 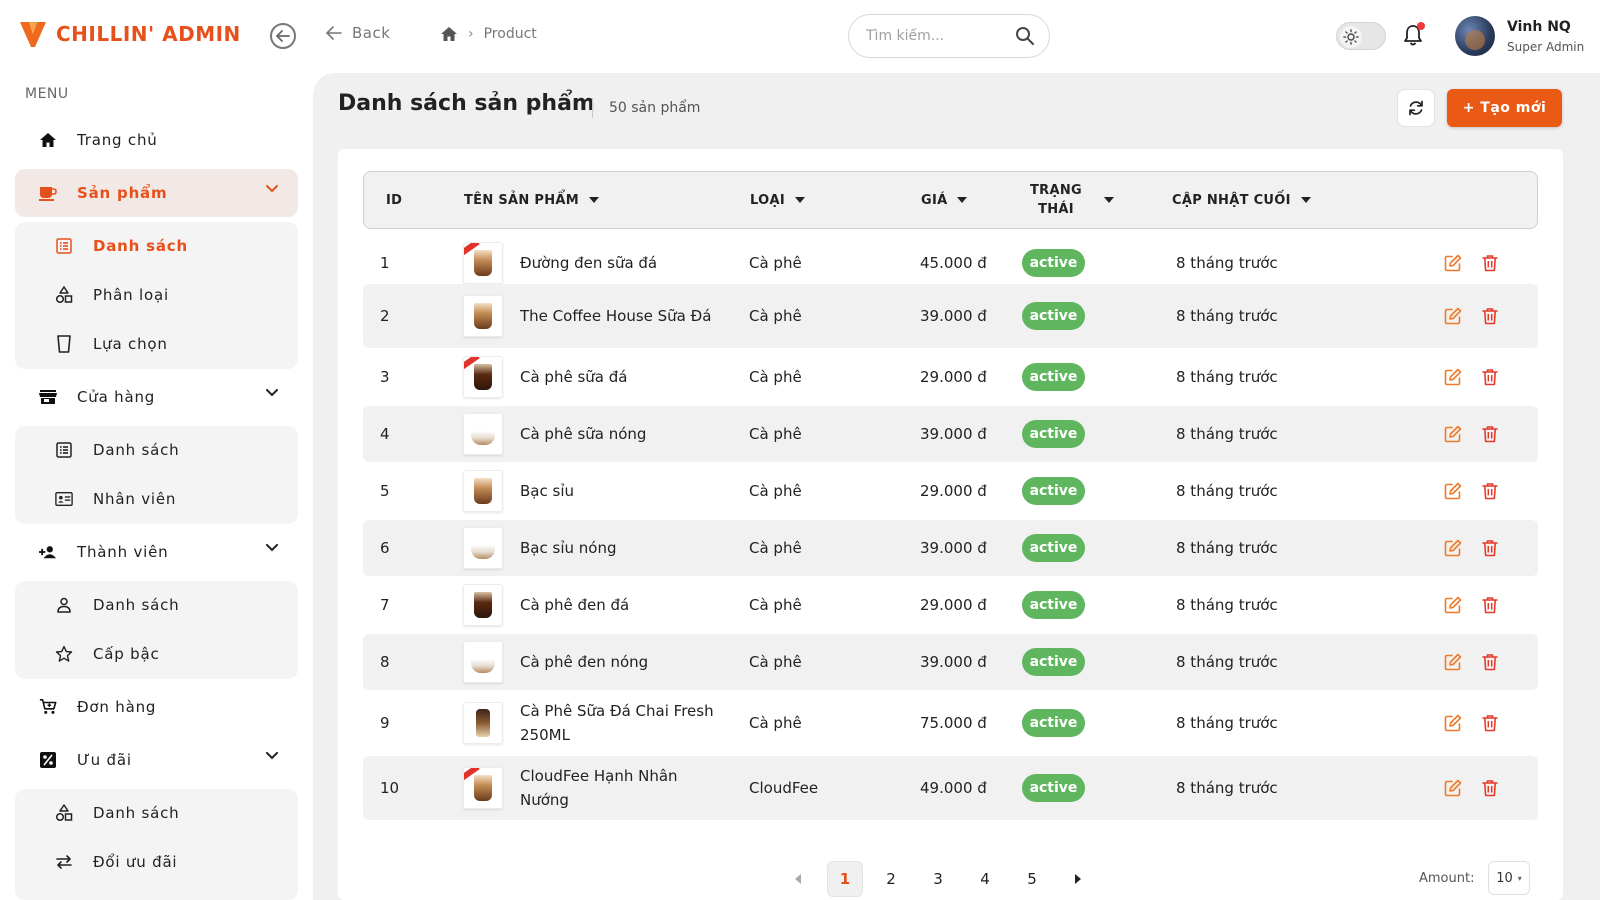 What do you see at coordinates (625, 723) in the screenshot?
I see `cell-product-name: Cà Phê Sữa Đá Chai Fresh 250ML` at bounding box center [625, 723].